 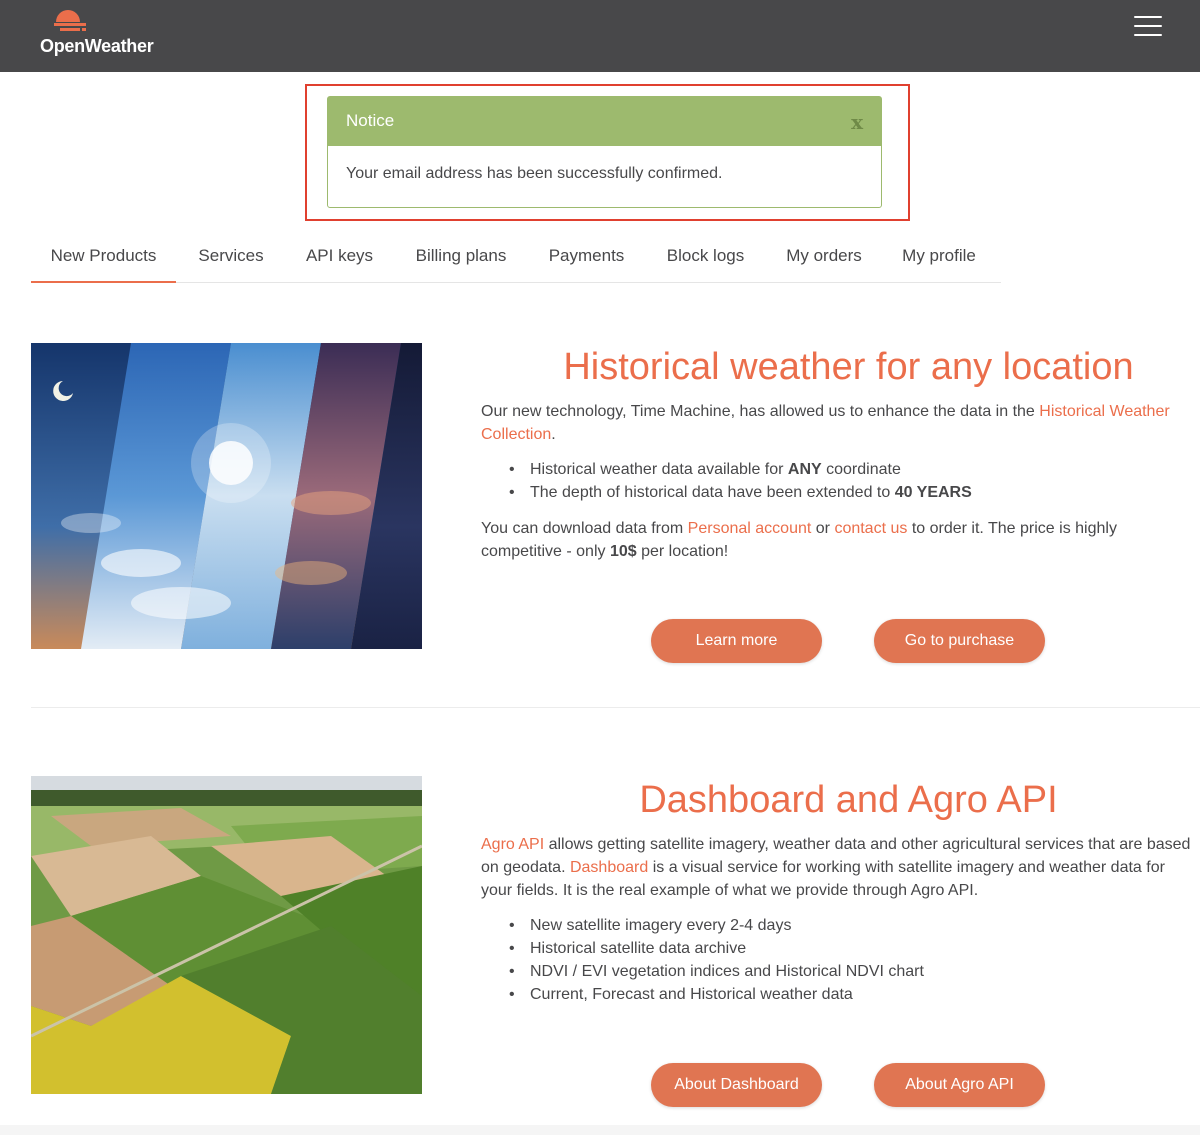 What do you see at coordinates (97, 46) in the screenshot?
I see `logo-text: OpenWeather` at bounding box center [97, 46].